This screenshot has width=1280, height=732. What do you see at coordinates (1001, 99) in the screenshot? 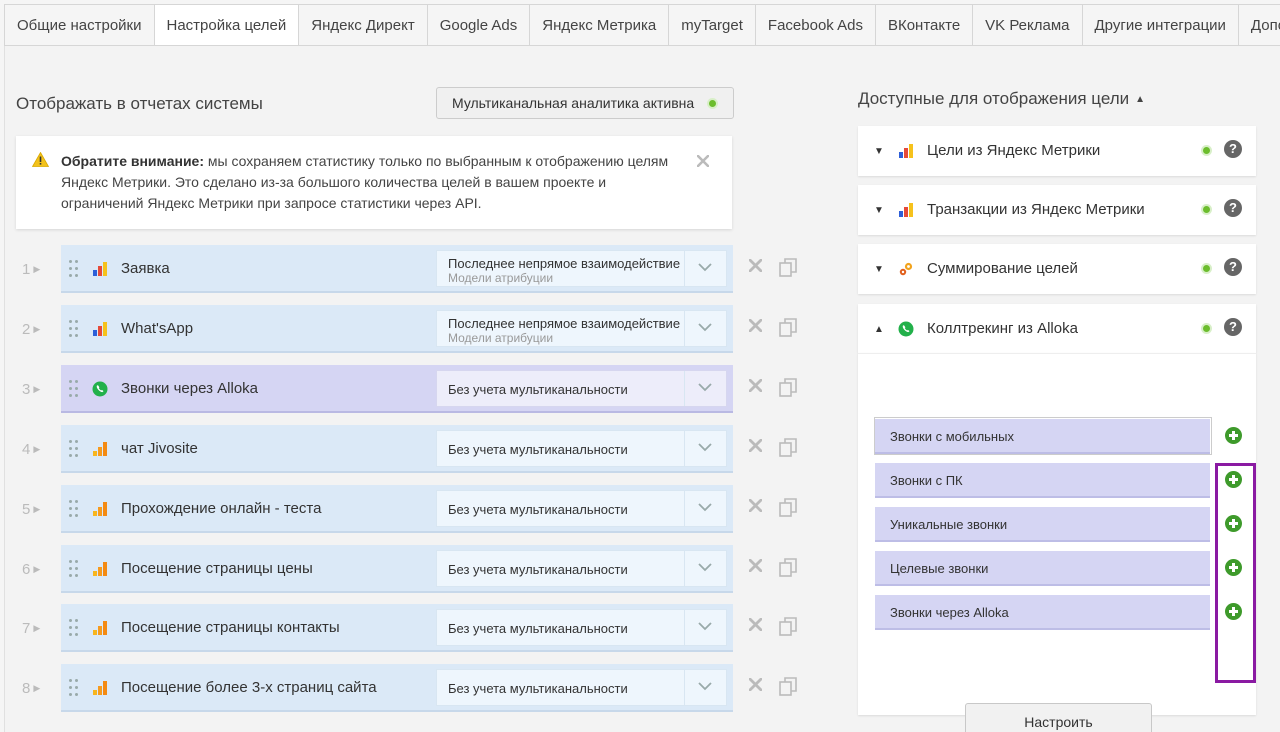
I see `available-goals-title: Доступные для отображения цели ▲` at bounding box center [1001, 99].